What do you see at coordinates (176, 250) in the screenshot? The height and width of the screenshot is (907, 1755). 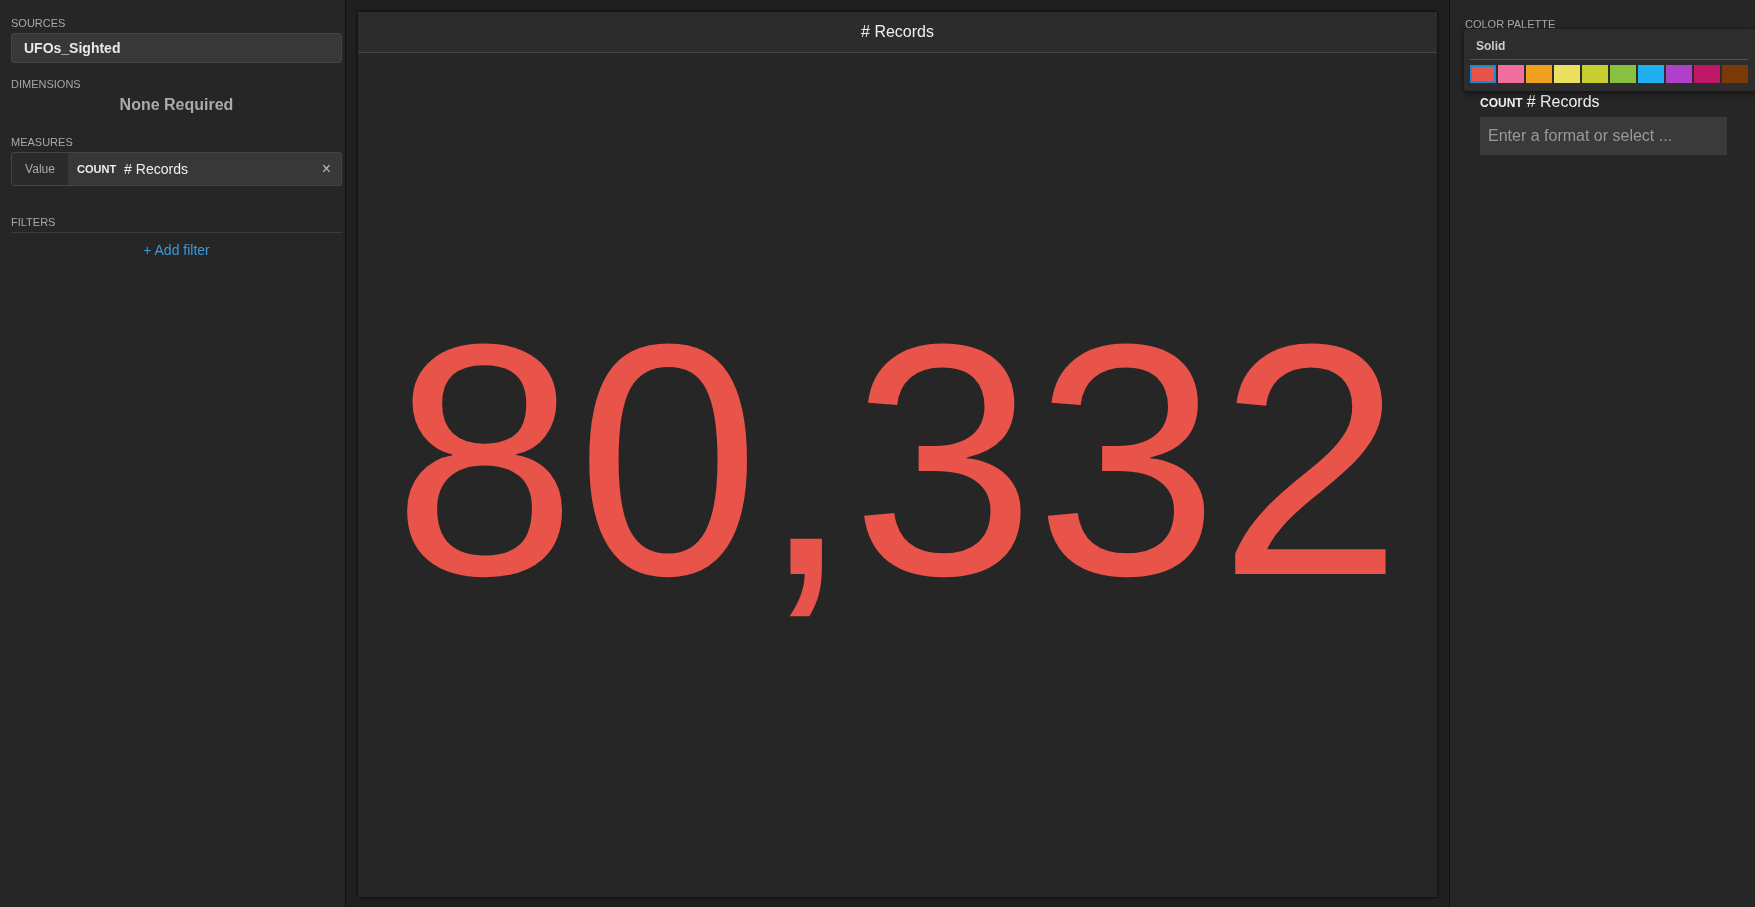 I see `add-filter-link: + Add filter` at bounding box center [176, 250].